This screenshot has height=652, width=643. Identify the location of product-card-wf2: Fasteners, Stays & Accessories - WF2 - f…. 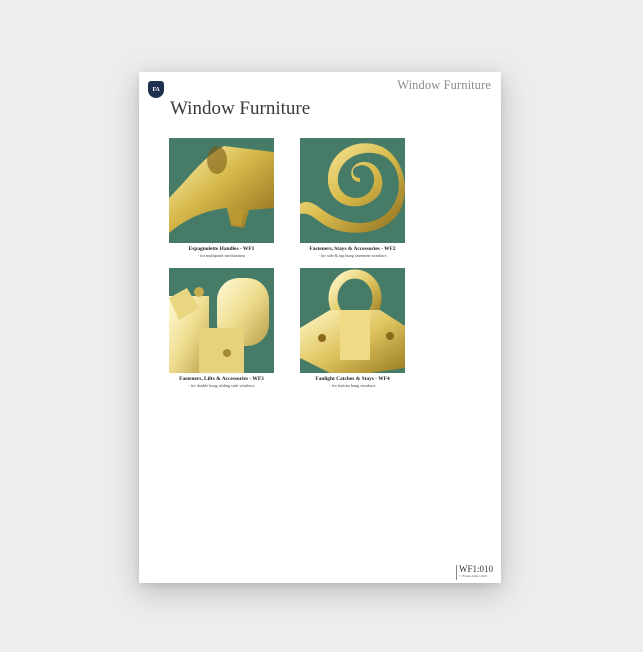
(352, 198).